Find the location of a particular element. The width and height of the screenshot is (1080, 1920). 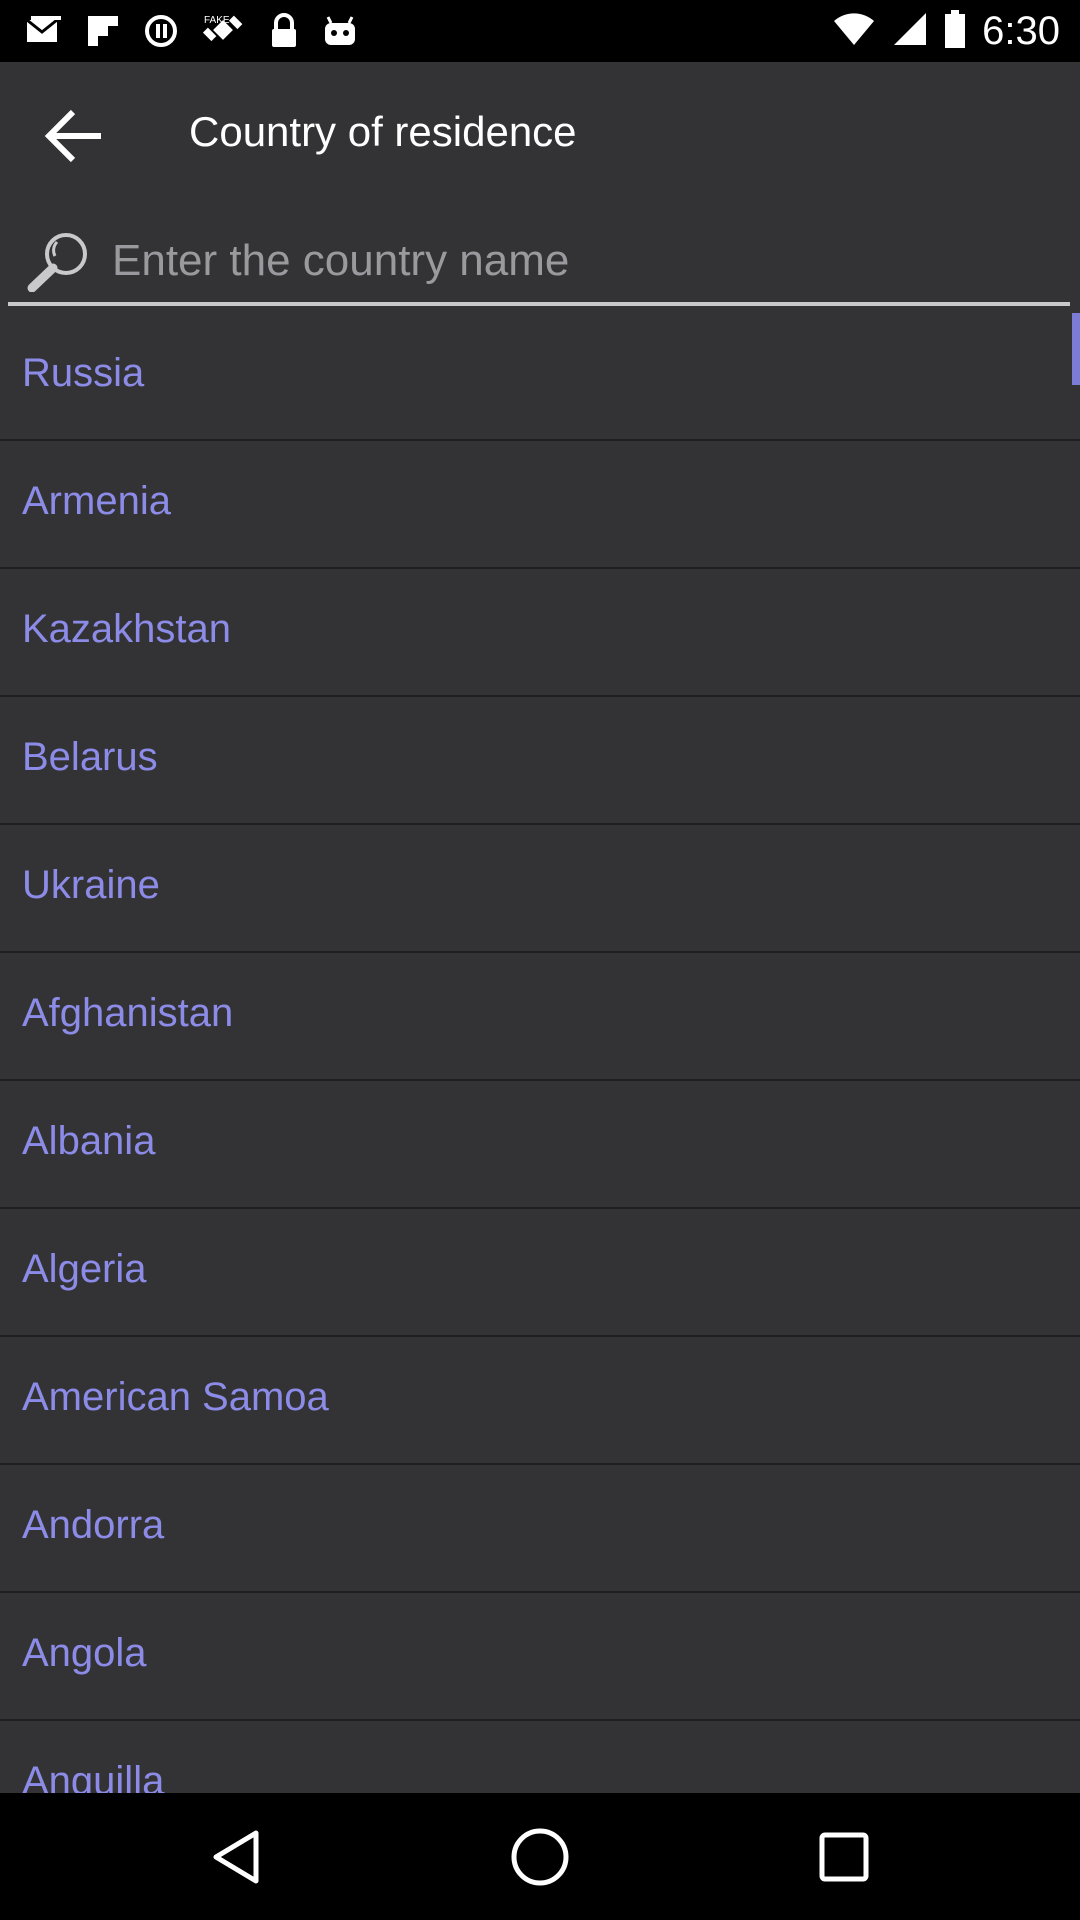

flipboard-icon is located at coordinates (103, 31).